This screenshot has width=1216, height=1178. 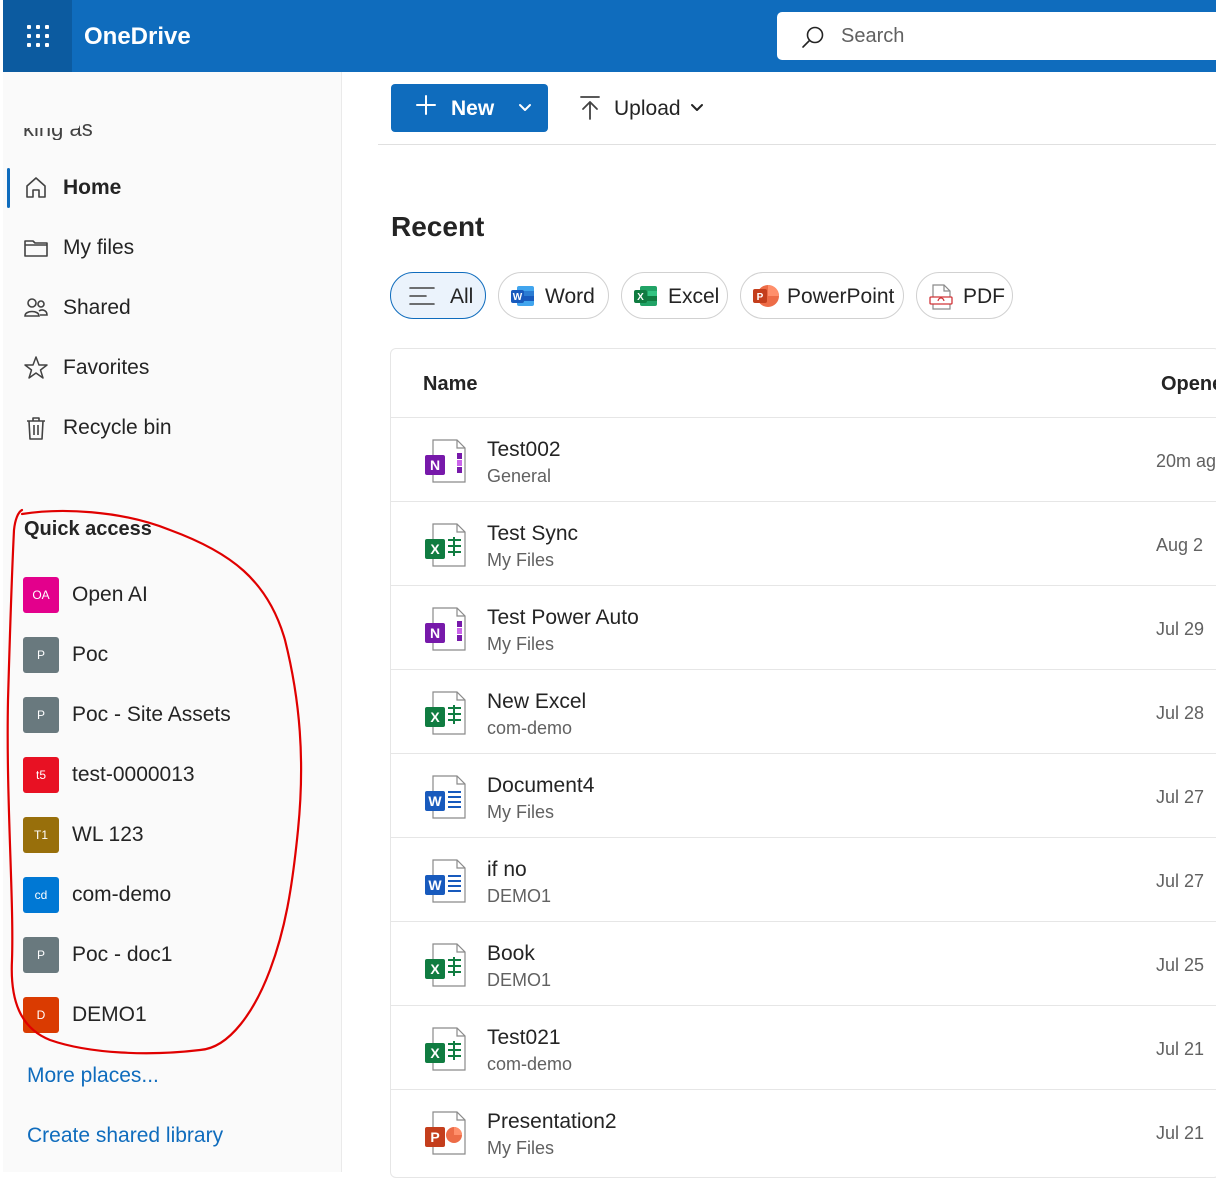 I want to click on quick-access-item: T1 WL 123, so click(x=173, y=835).